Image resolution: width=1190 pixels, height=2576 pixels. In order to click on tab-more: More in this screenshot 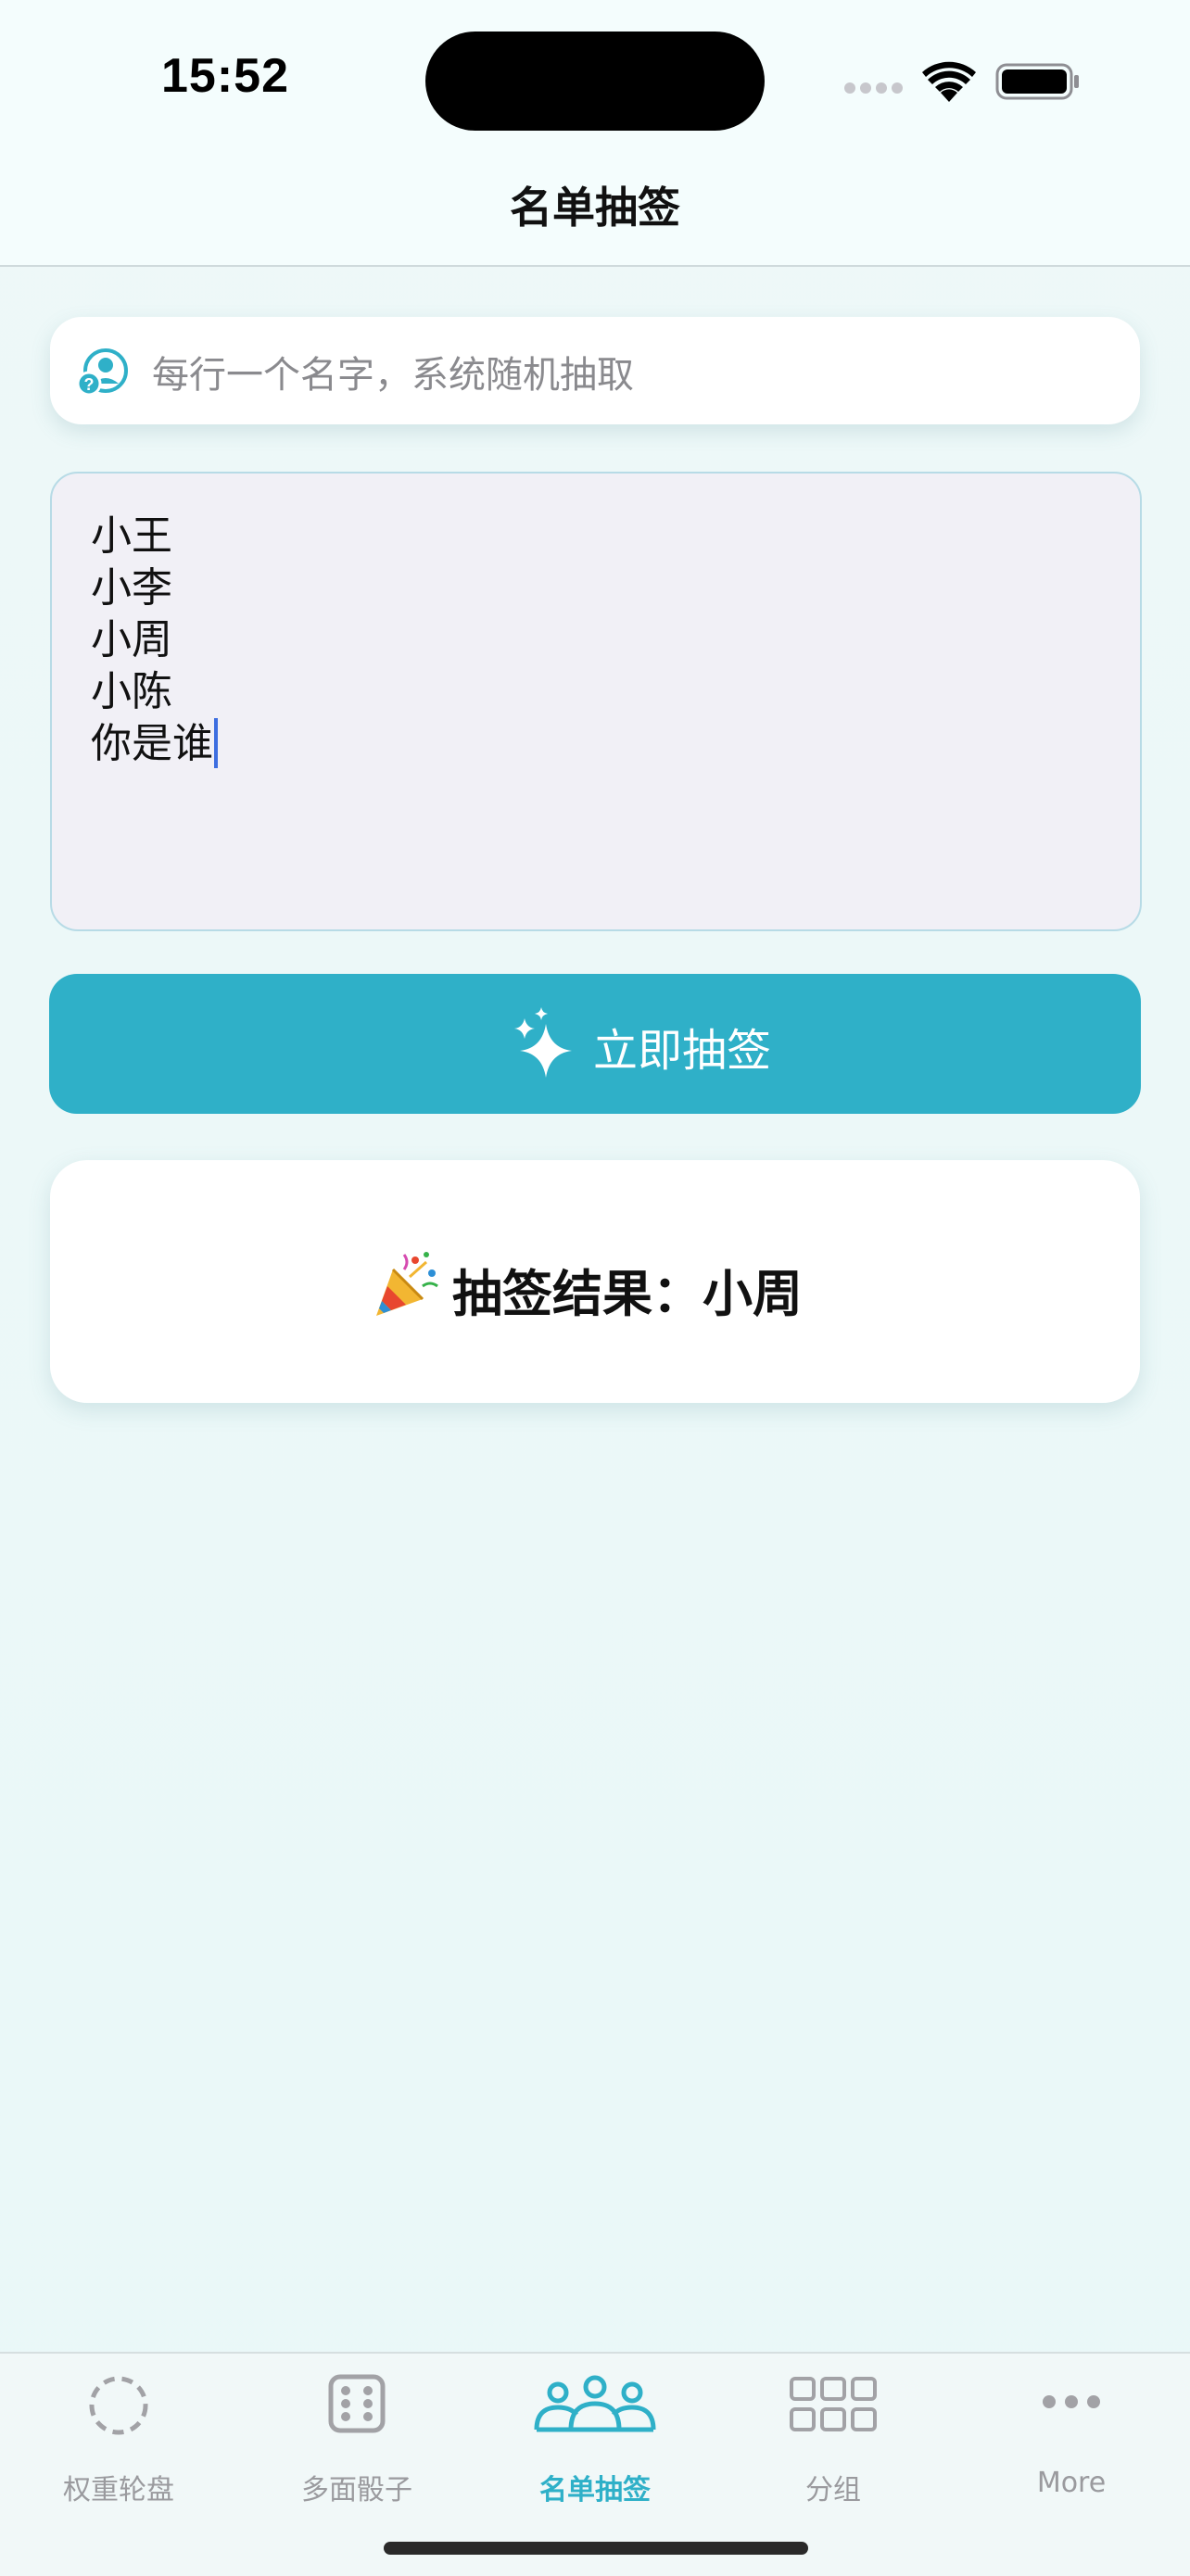, I will do `click(1071, 2432)`.